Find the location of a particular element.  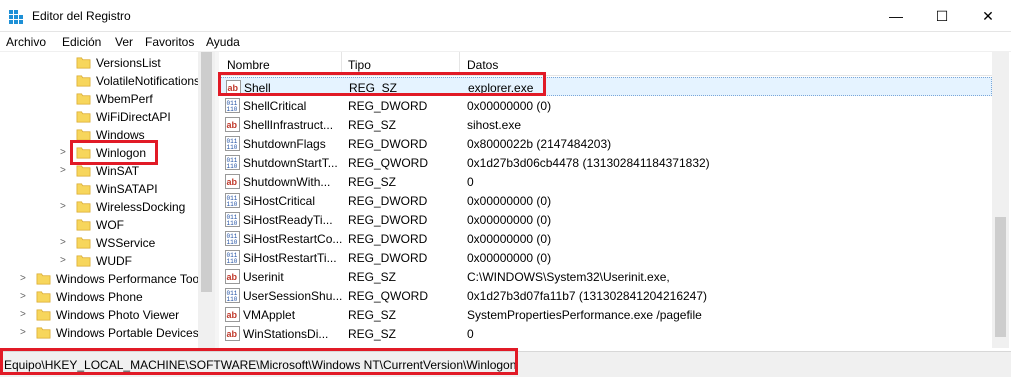

tree-item: VersionsList is located at coordinates (100, 63).